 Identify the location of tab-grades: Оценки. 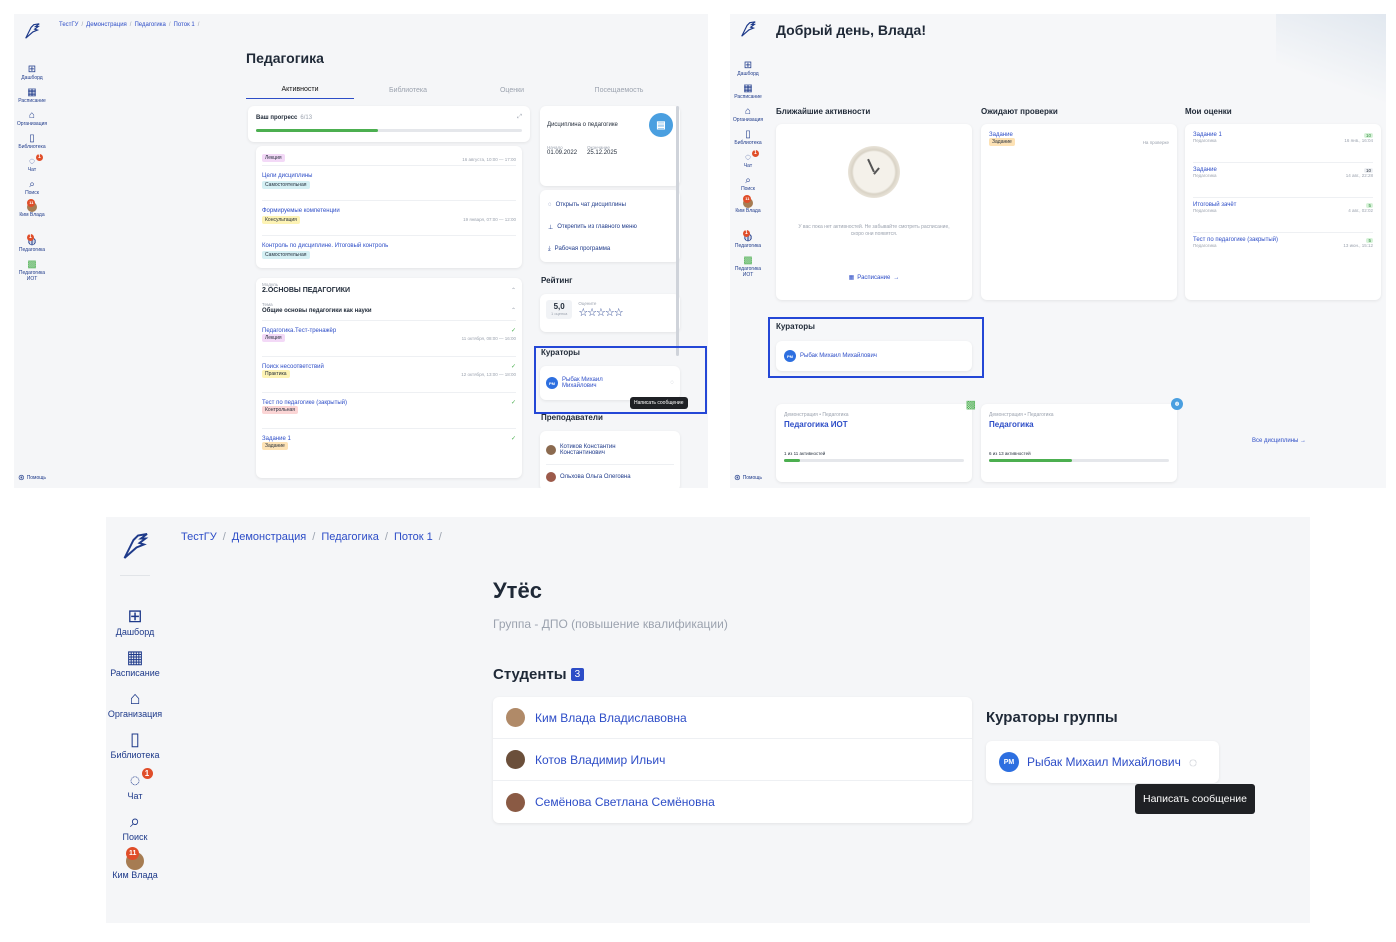
(512, 93).